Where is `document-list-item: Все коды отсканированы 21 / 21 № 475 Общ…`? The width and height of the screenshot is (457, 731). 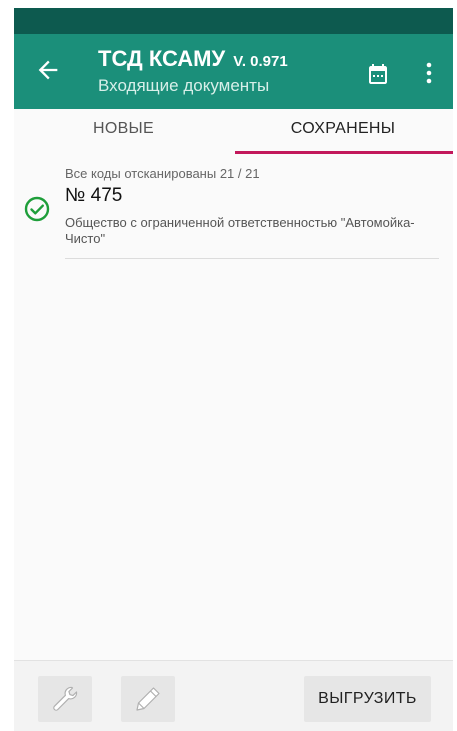 document-list-item: Все коды отсканированы 21 / 21 № 475 Общ… is located at coordinates (233, 210).